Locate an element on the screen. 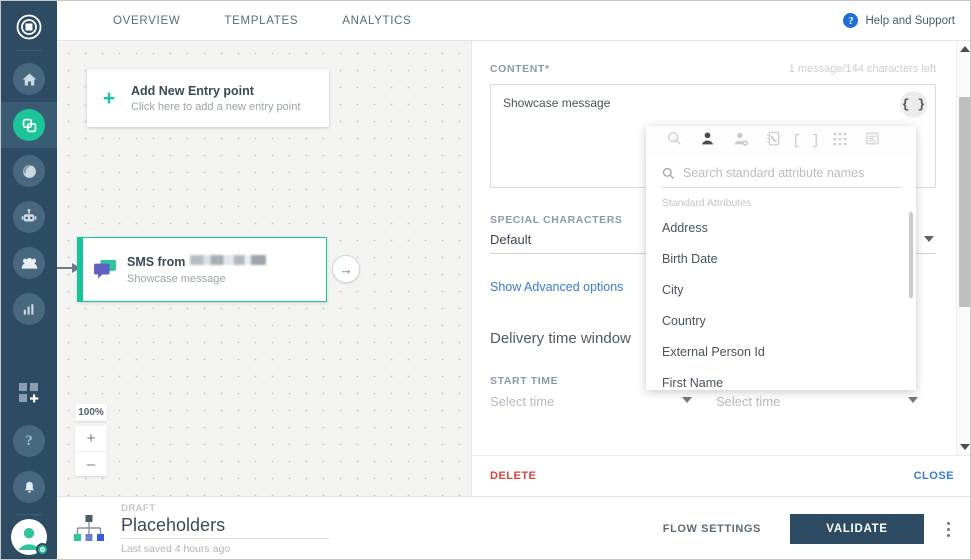  help-question-icon: ? is located at coordinates (29, 441).